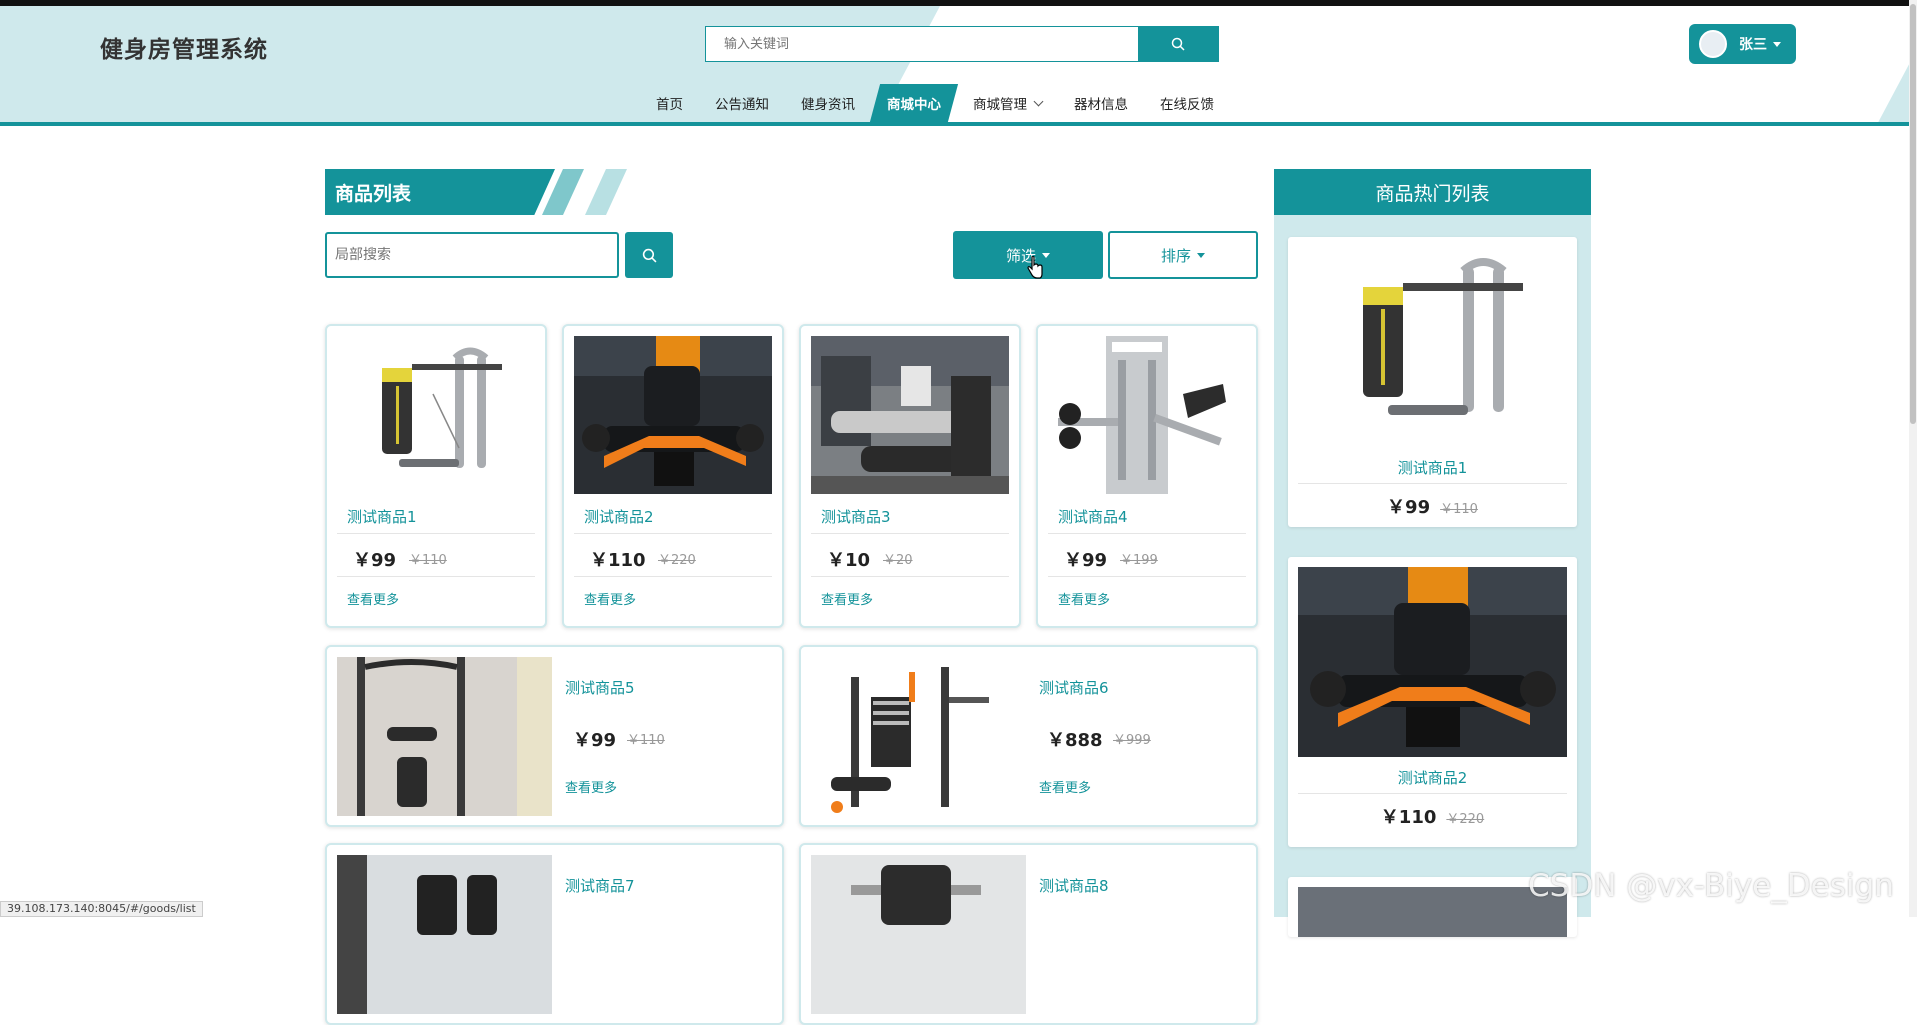 Image resolution: width=1917 pixels, height=1025 pixels. I want to click on search-icon, so click(649, 255).